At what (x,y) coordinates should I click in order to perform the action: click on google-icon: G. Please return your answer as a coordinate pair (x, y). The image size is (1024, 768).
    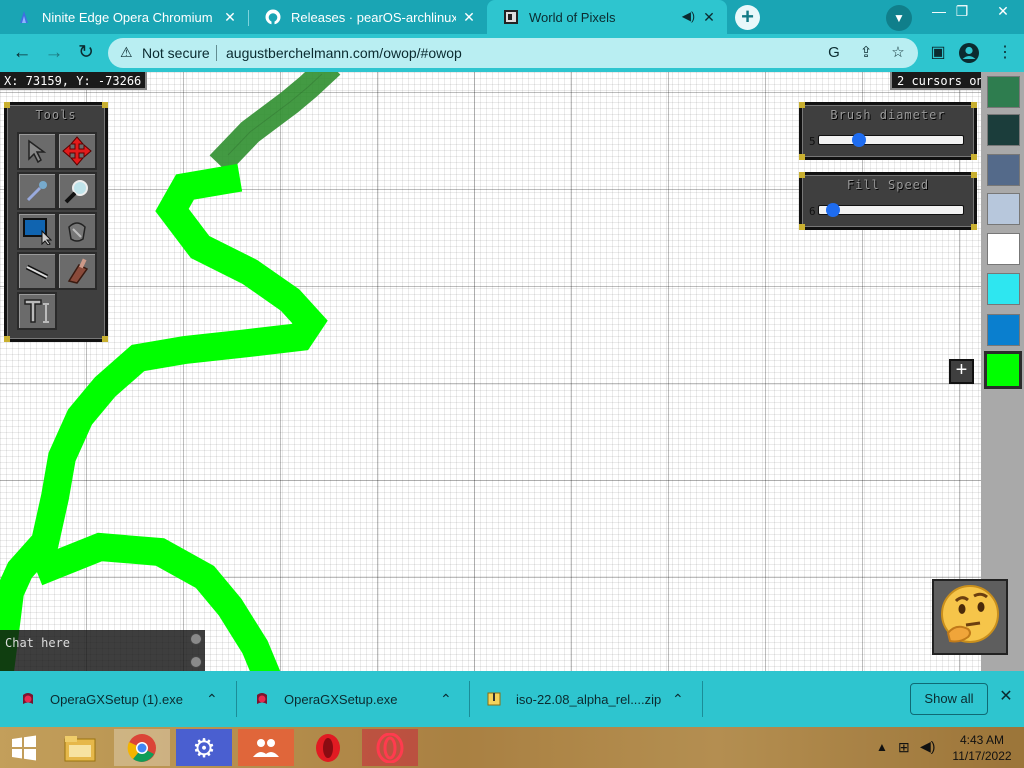
    Looking at the image, I should click on (834, 53).